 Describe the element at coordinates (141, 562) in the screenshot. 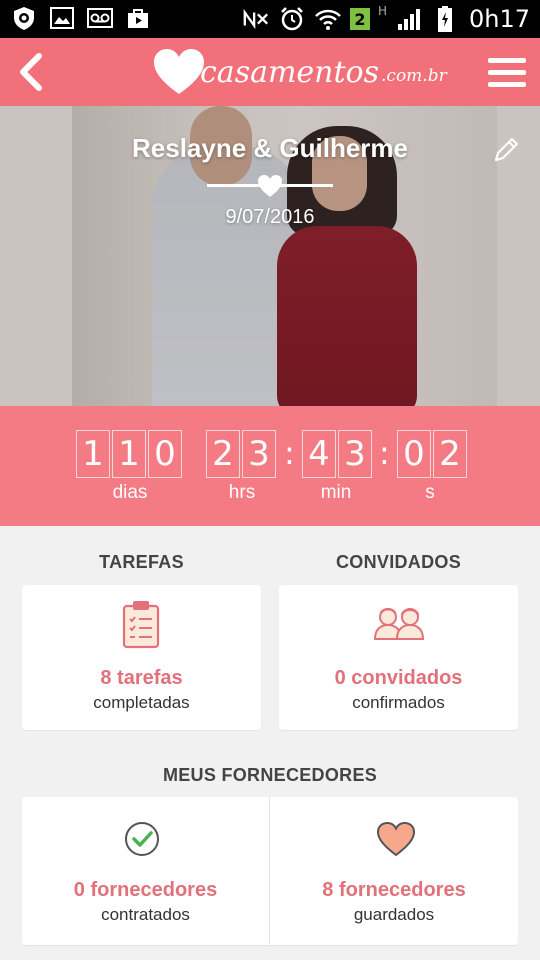

I see `tasks-section-title: TAREFAS` at that location.